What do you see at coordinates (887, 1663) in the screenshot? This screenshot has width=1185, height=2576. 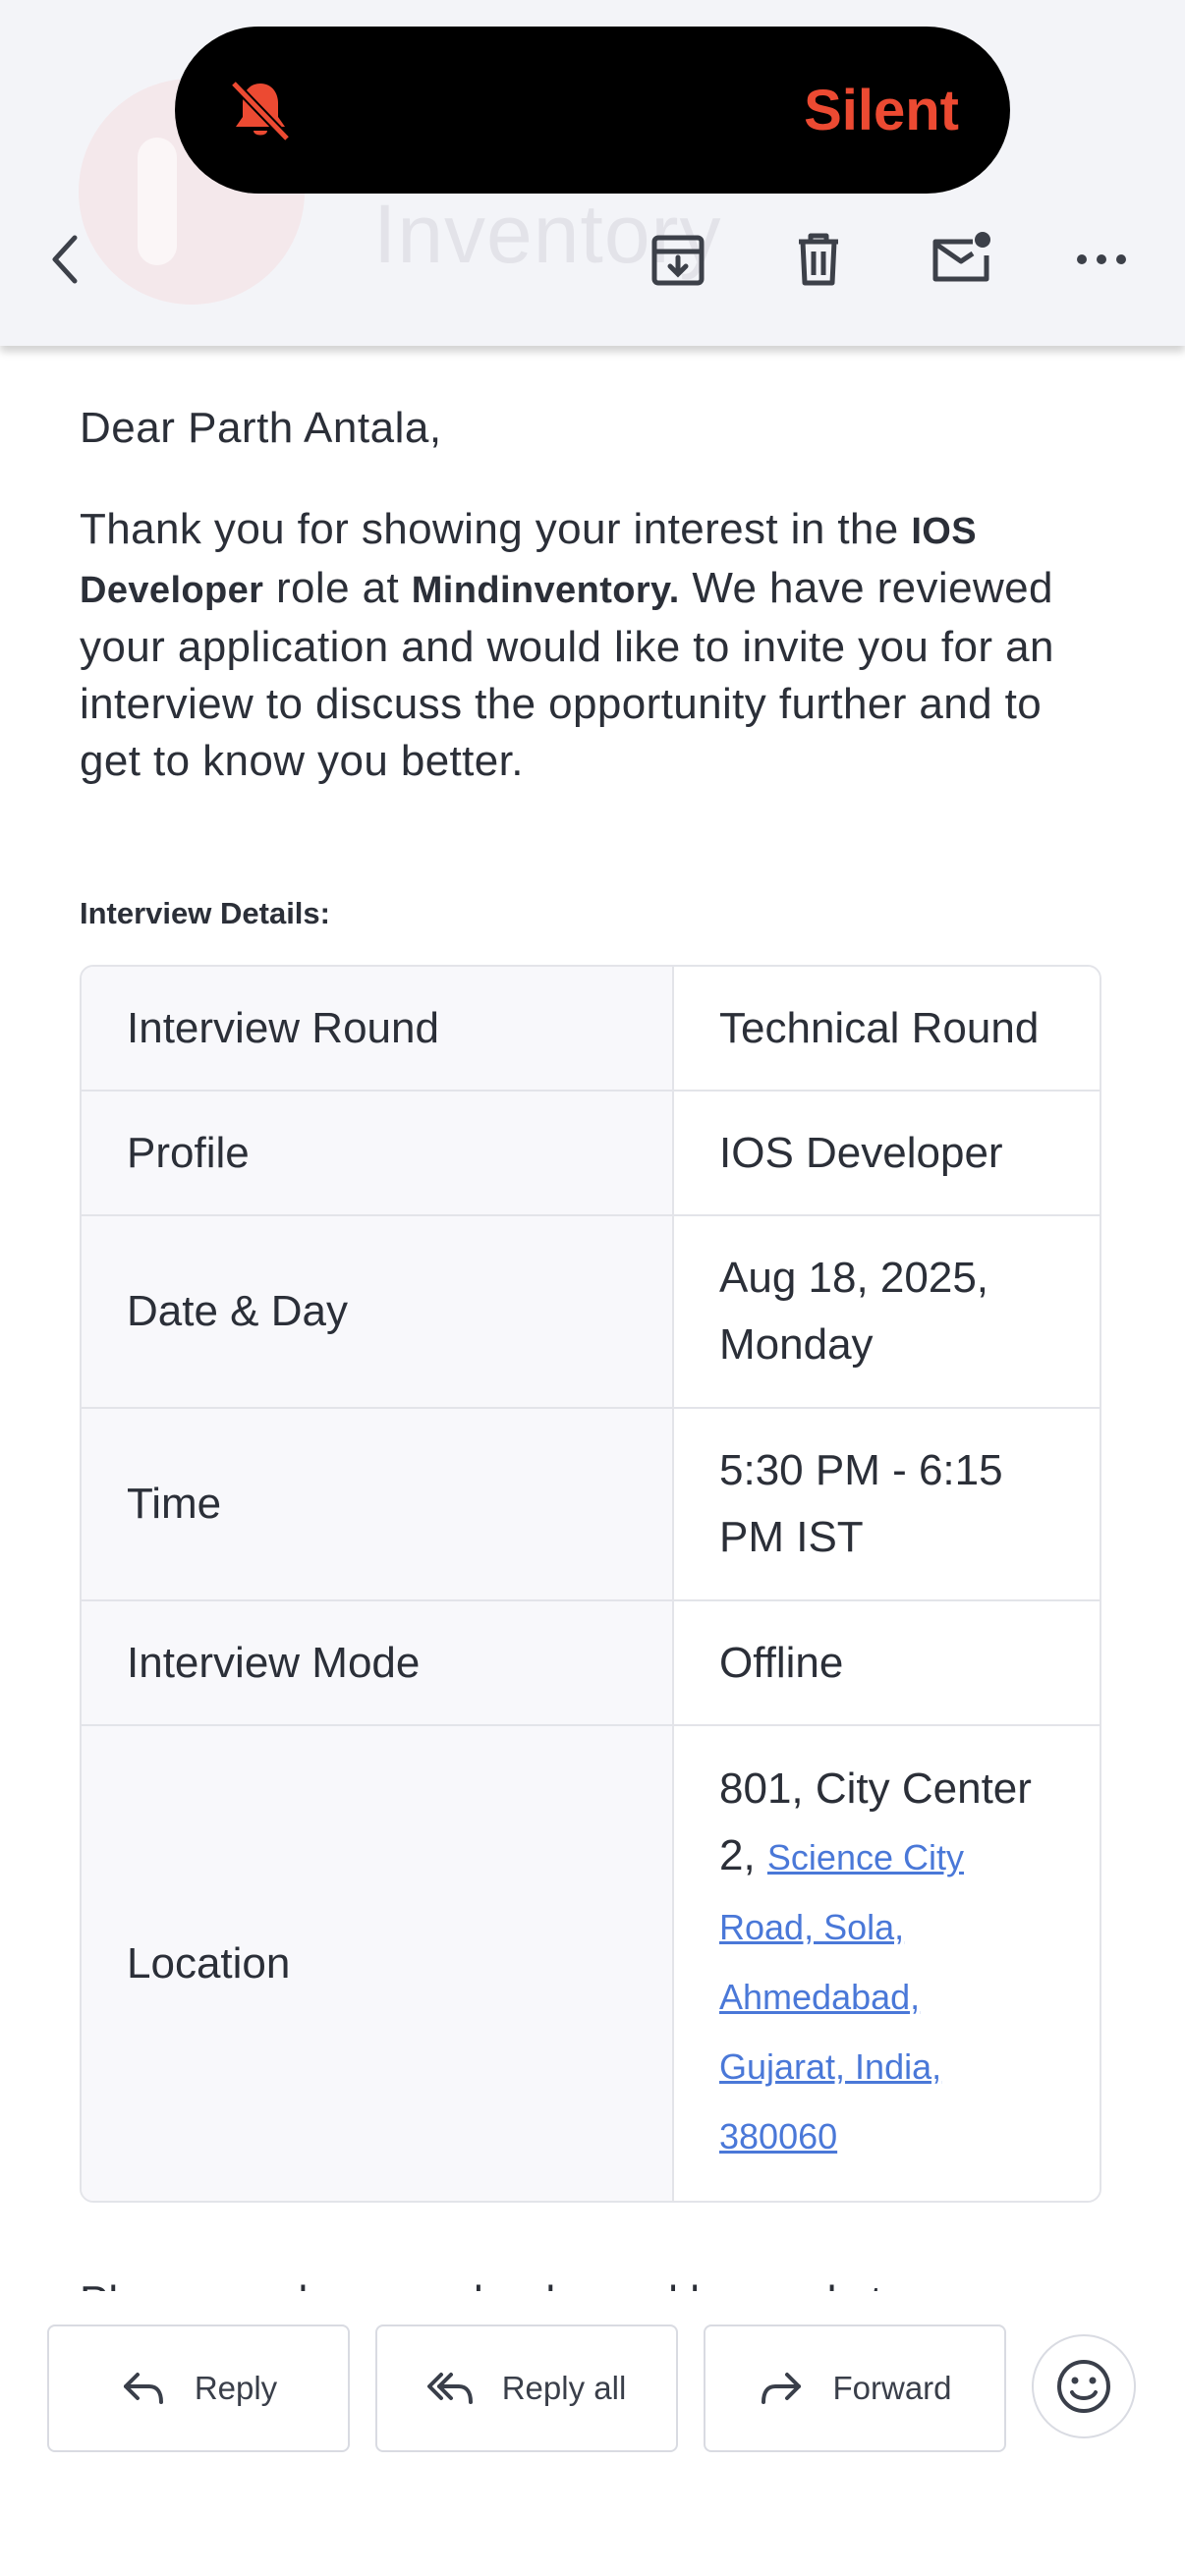 I see `detail-value: Offline` at bounding box center [887, 1663].